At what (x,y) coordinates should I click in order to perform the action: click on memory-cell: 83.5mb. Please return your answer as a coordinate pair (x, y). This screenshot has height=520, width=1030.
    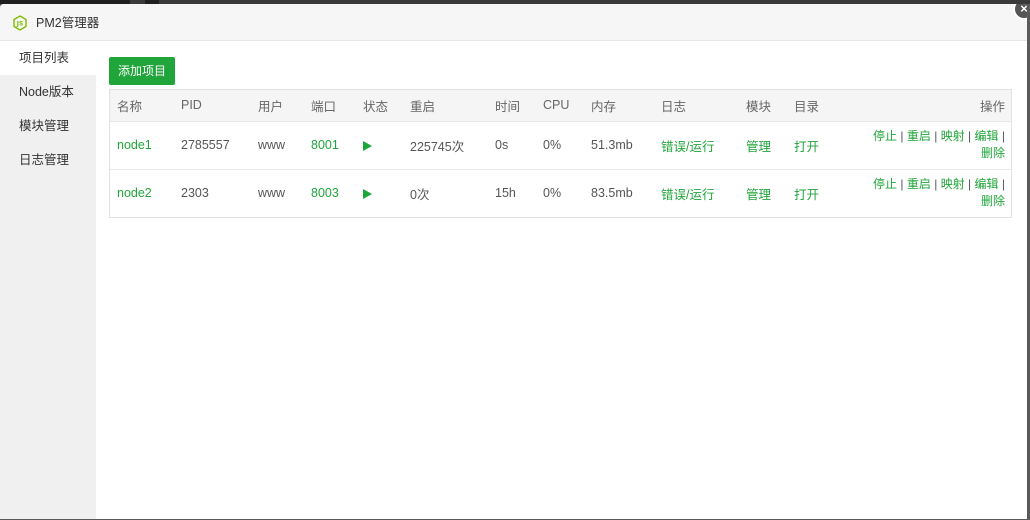
    Looking at the image, I should click on (612, 193).